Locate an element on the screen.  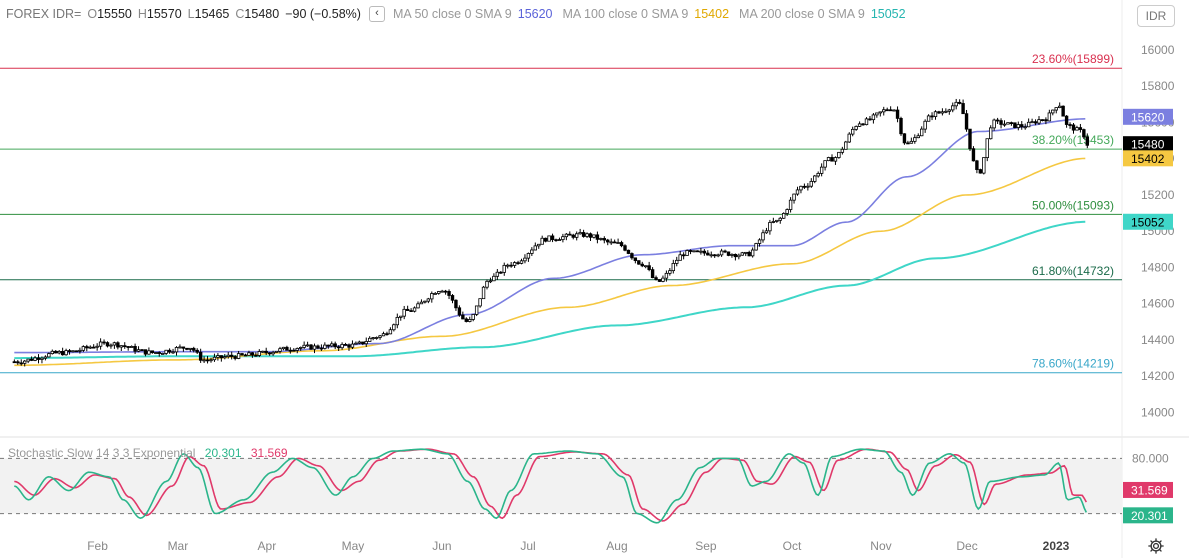
fib-label: 78.60%(14219) is located at coordinates (1073, 364).